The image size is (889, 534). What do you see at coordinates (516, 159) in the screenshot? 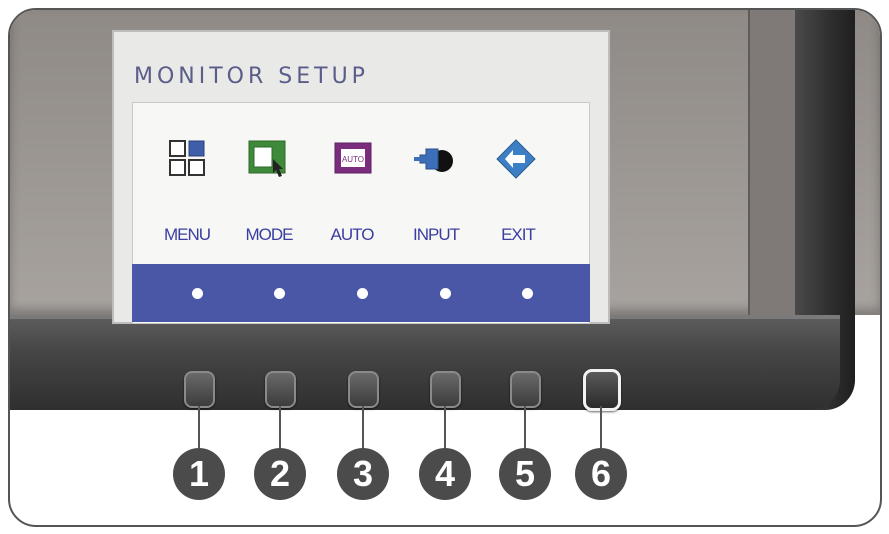
I see `exit-arrow-icon` at bounding box center [516, 159].